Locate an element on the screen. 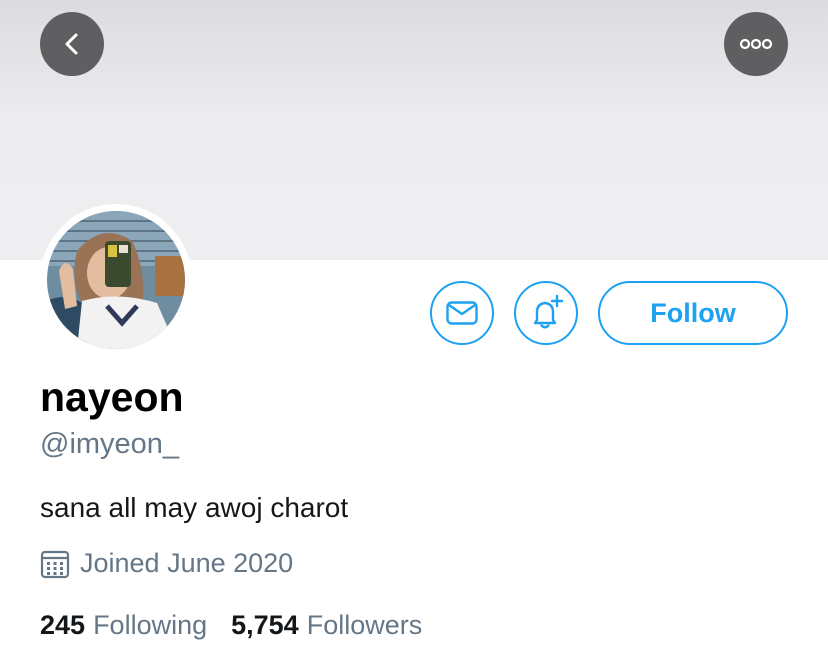  more-options-button is located at coordinates (756, 44).